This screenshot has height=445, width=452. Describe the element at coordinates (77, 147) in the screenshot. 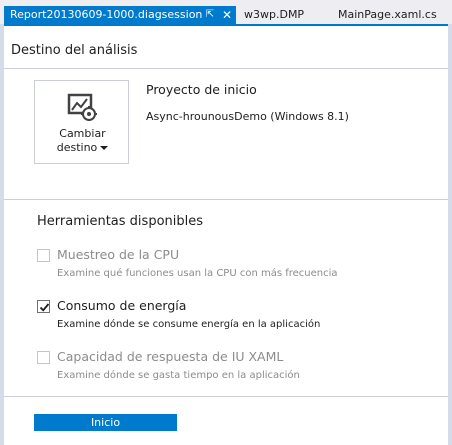

I see `change-target-label-text: destino` at that location.